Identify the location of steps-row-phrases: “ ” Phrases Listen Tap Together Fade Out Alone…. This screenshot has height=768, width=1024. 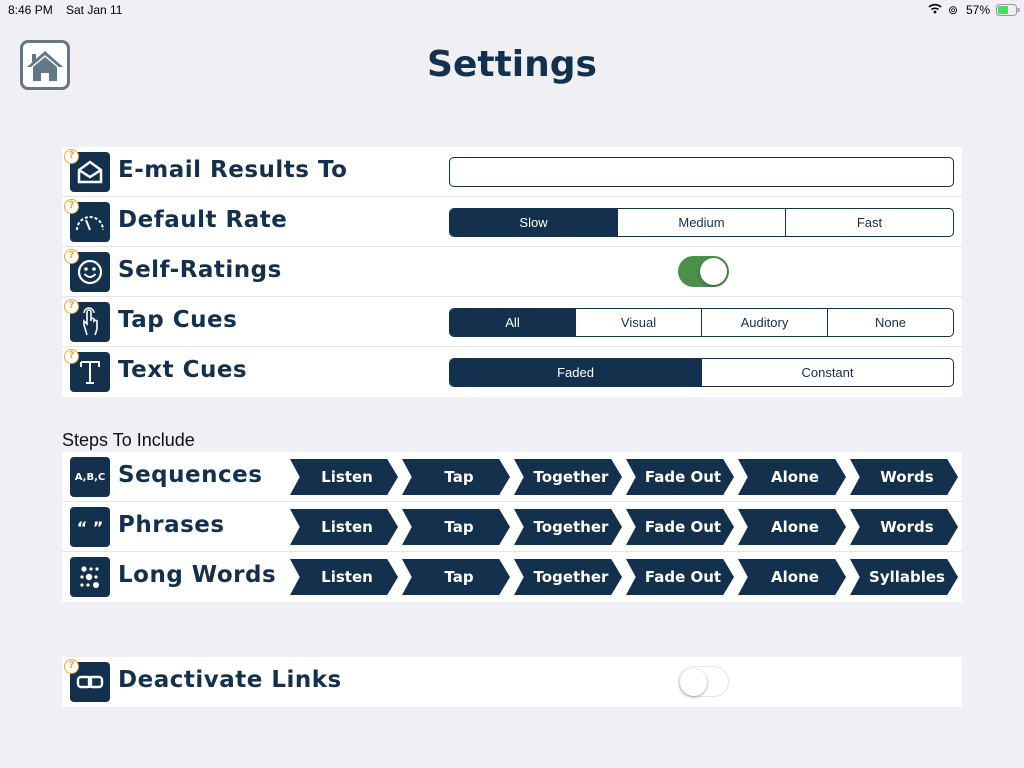
(512, 527).